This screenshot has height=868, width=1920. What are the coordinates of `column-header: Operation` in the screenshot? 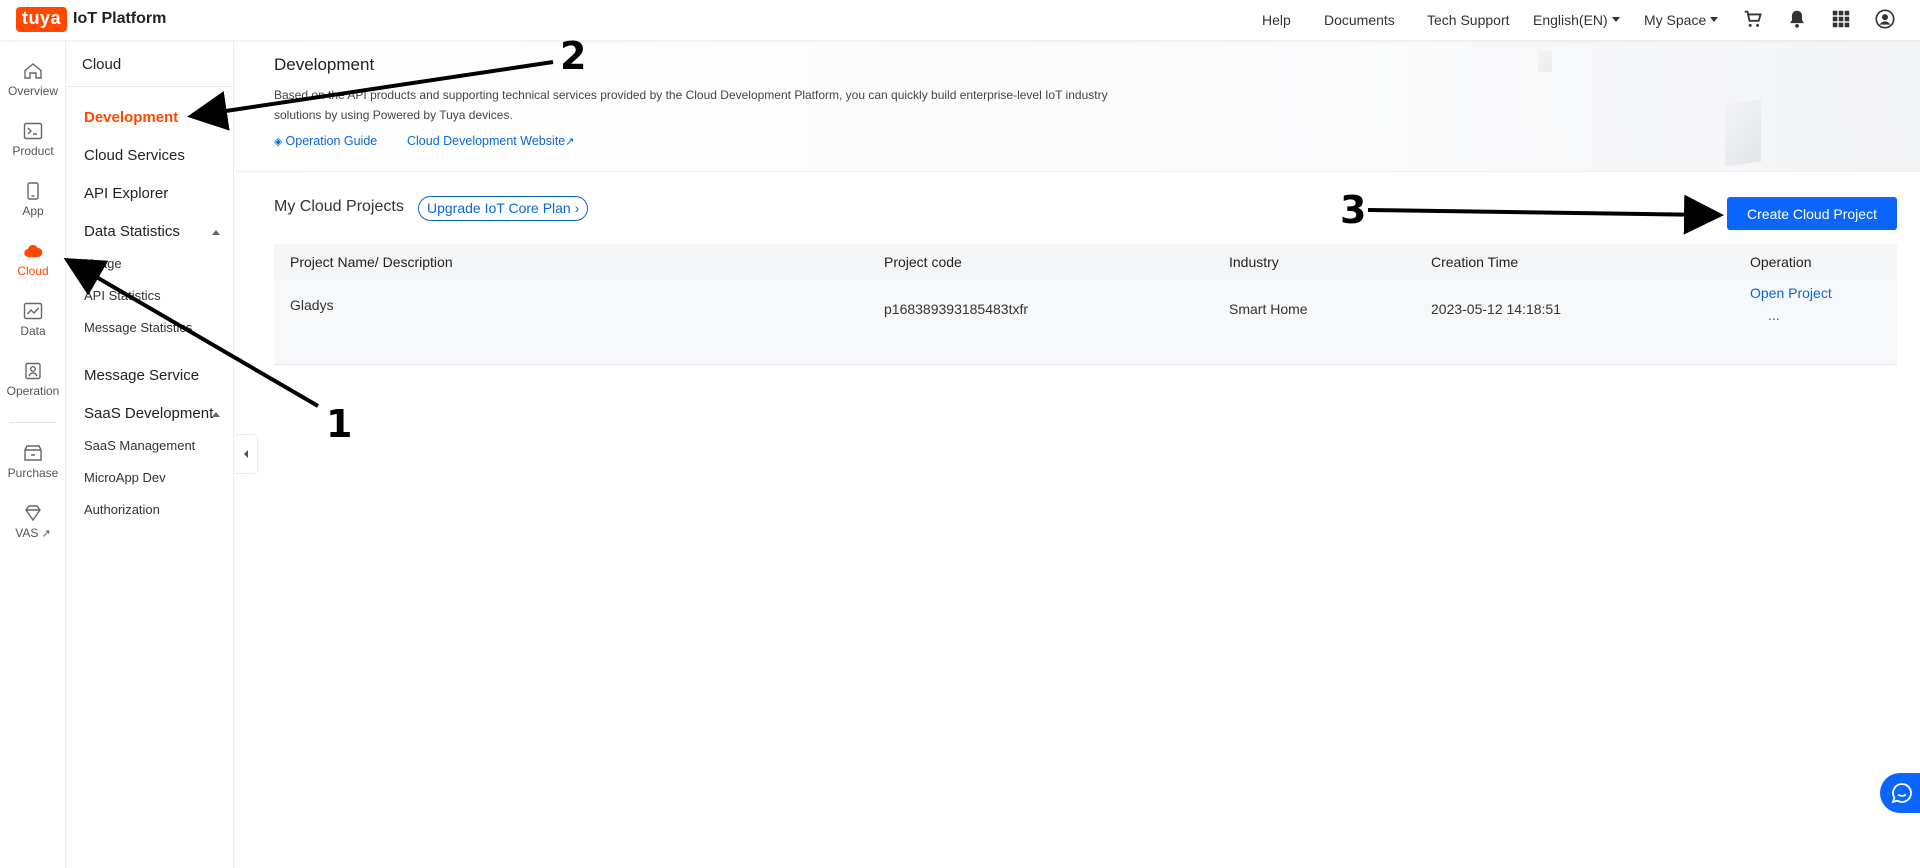 It's located at (1781, 262).